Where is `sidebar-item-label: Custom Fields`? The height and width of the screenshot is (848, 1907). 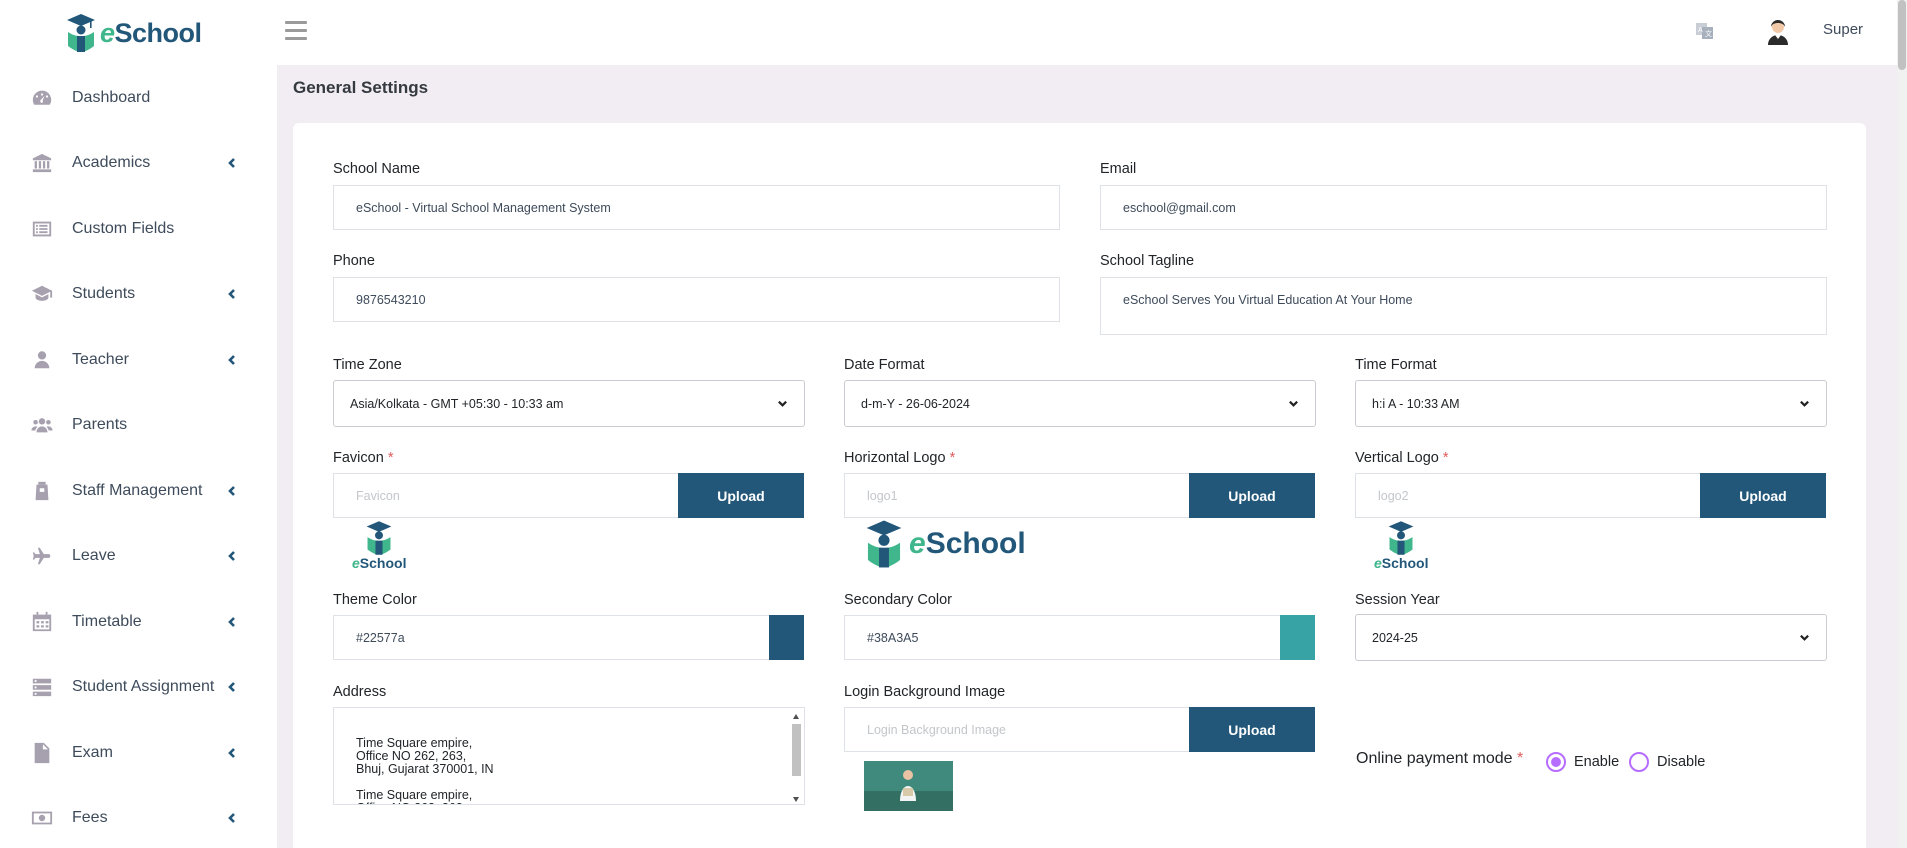
sidebar-item-label: Custom Fields is located at coordinates (123, 228).